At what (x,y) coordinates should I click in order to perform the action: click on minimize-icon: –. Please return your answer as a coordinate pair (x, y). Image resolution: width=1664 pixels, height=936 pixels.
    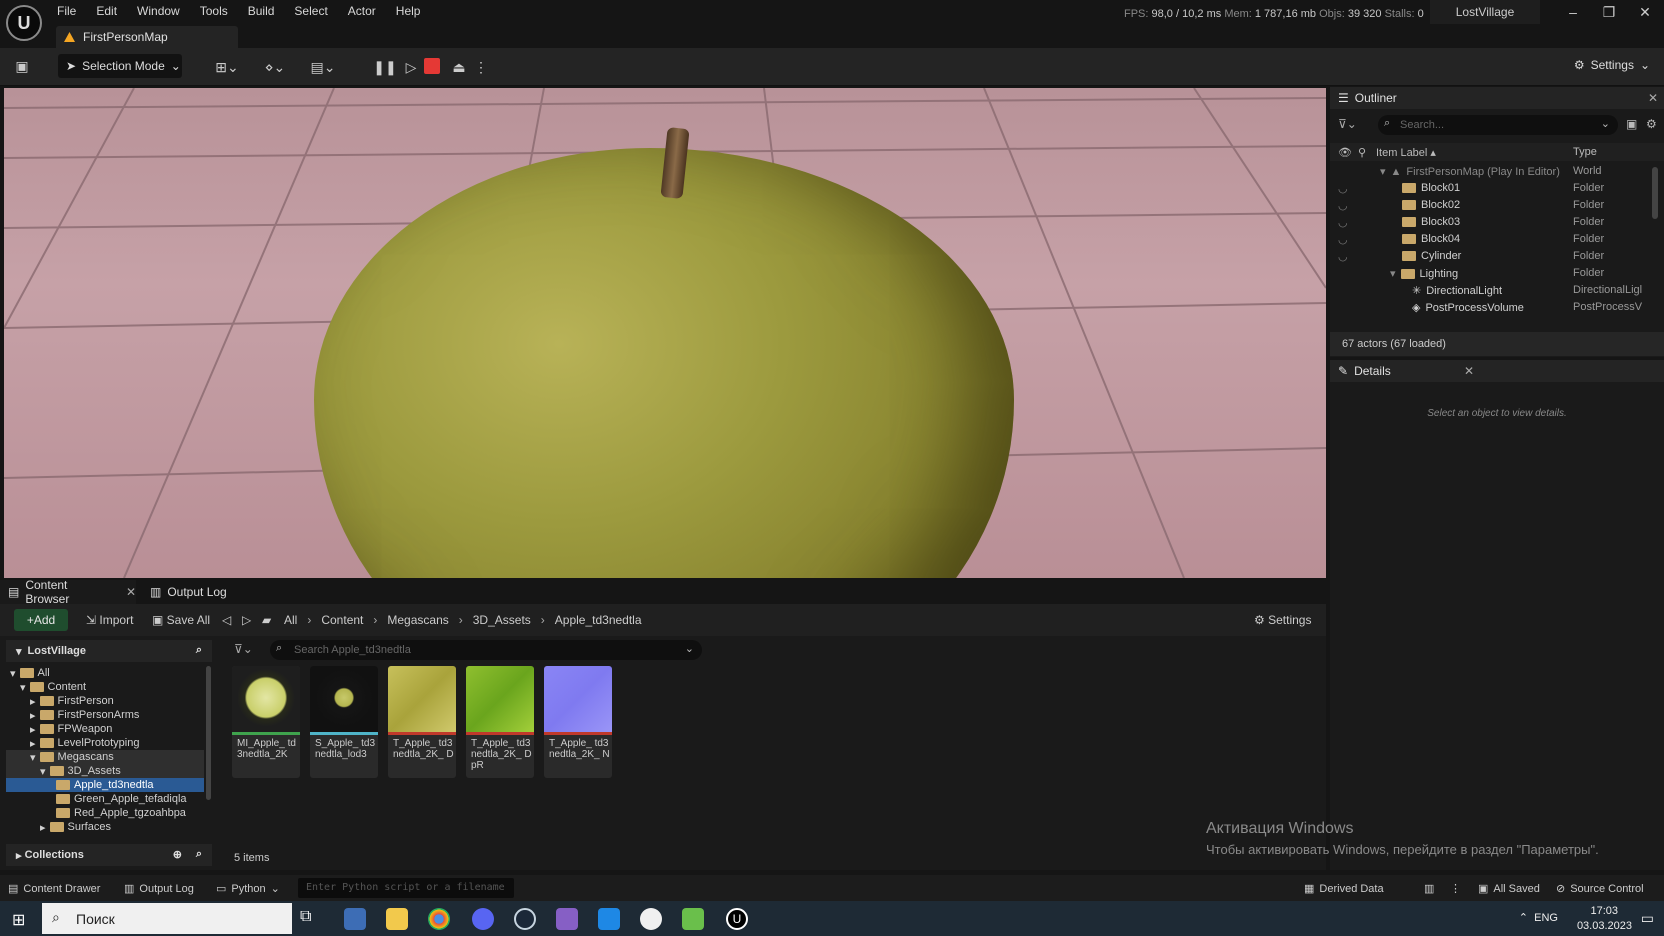
    Looking at the image, I should click on (1573, 12).